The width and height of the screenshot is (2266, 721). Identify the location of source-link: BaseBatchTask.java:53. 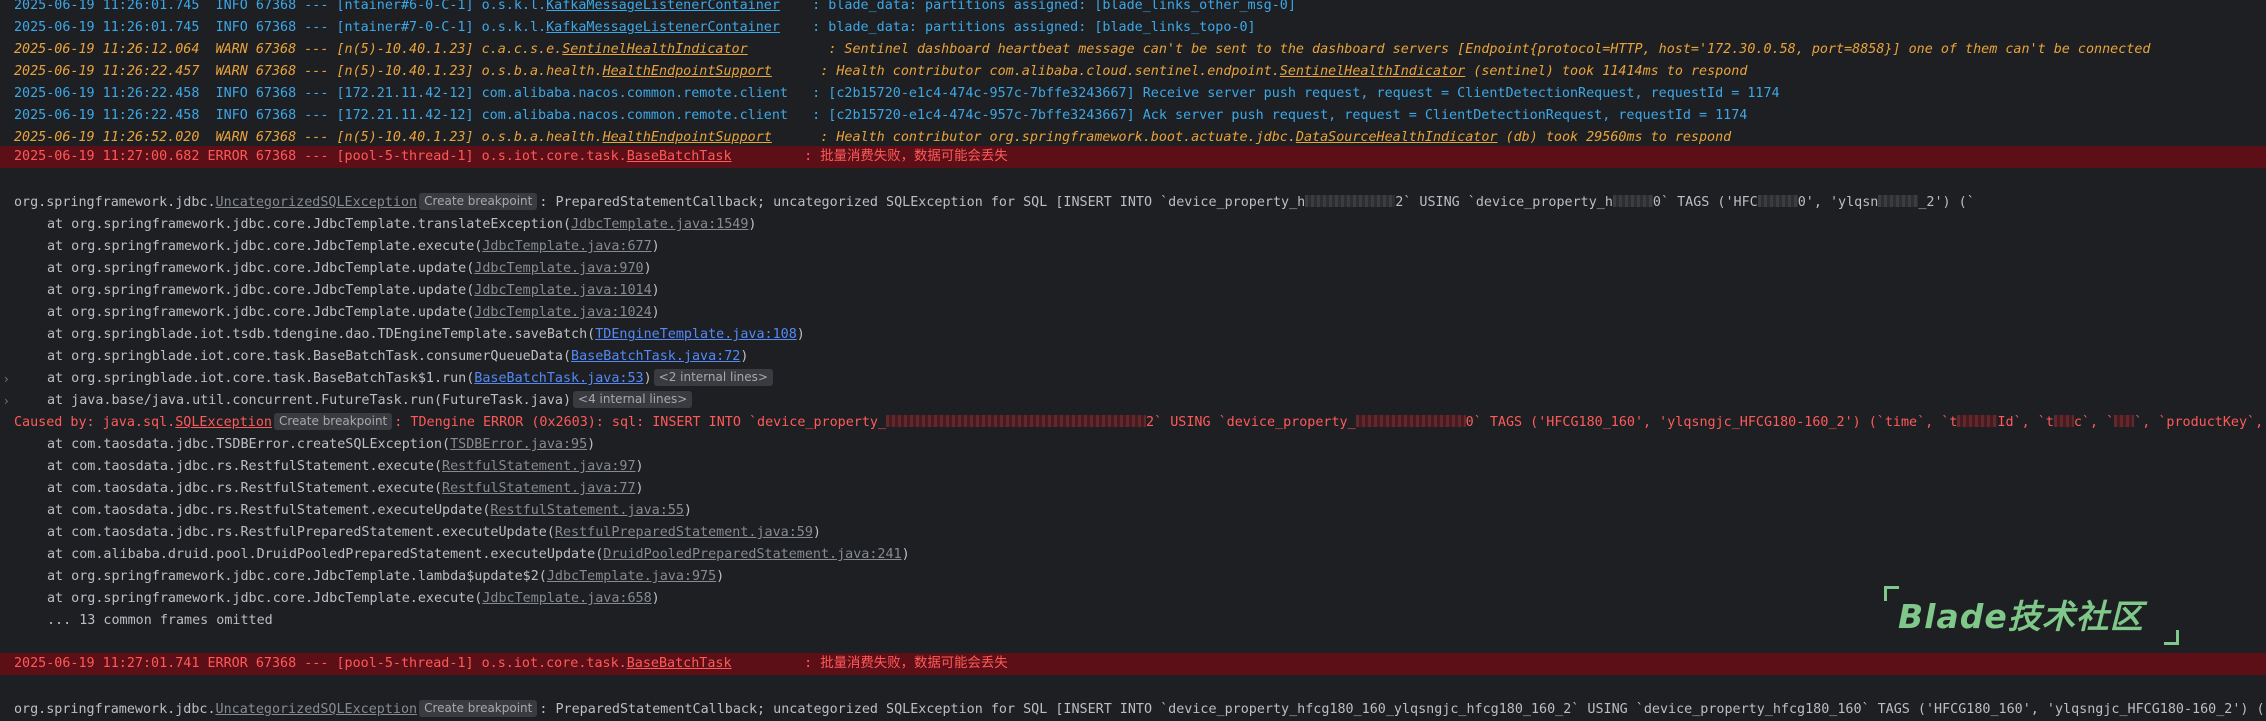
(558, 378).